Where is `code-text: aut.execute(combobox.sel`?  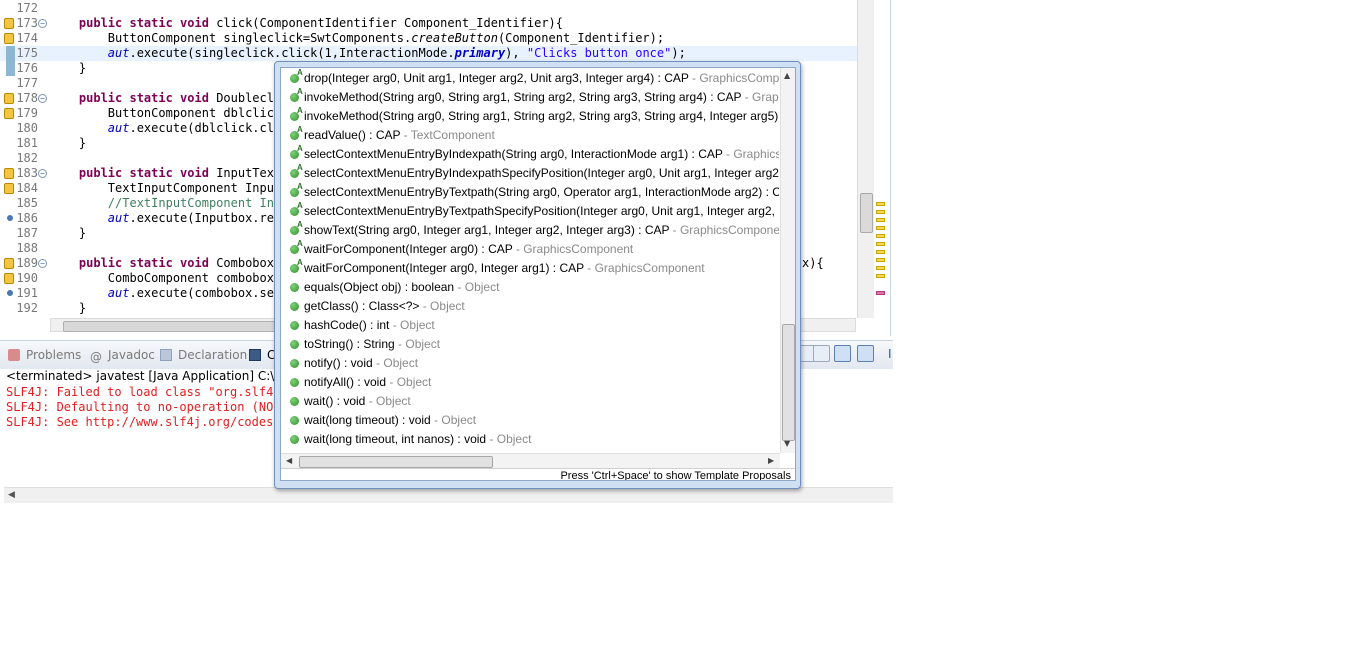
code-text: aut.execute(combobox.sel is located at coordinates (194, 293).